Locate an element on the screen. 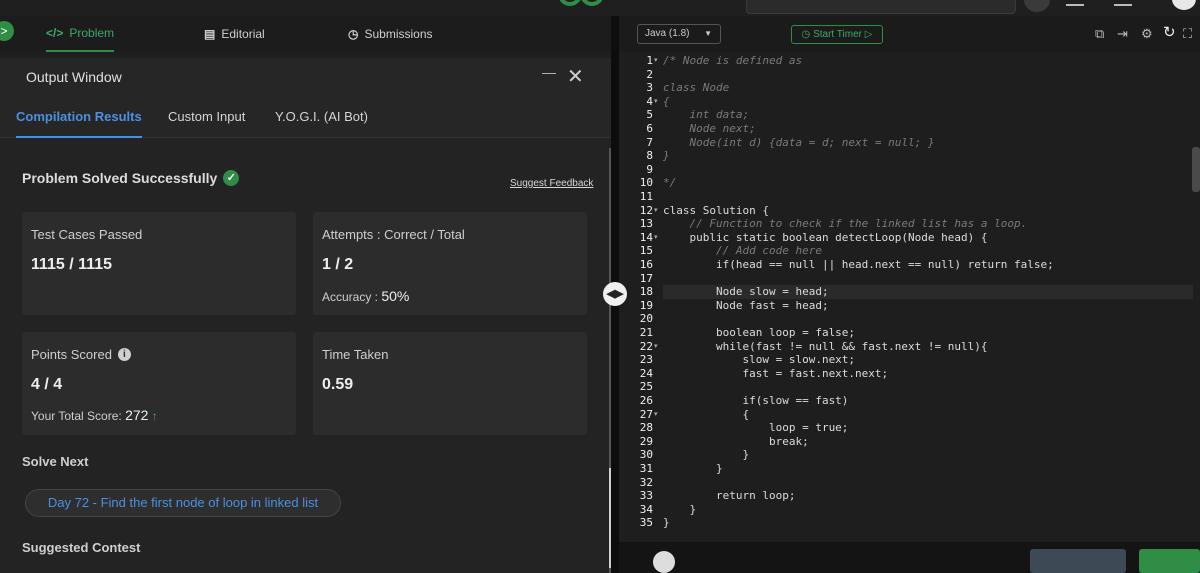 The height and width of the screenshot is (573, 1200). code-line: boolean loop = false; is located at coordinates (759, 333).